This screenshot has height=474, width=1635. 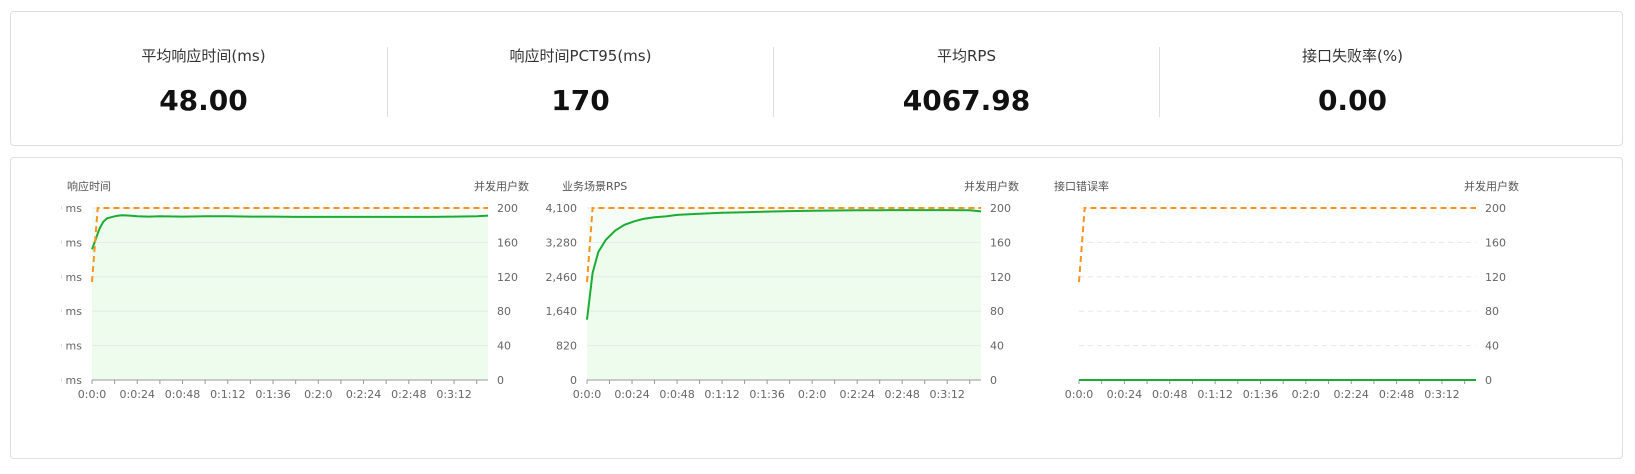 What do you see at coordinates (1352, 78) in the screenshot?
I see `metric-failure-rate: 接口失败率(%) 0.00` at bounding box center [1352, 78].